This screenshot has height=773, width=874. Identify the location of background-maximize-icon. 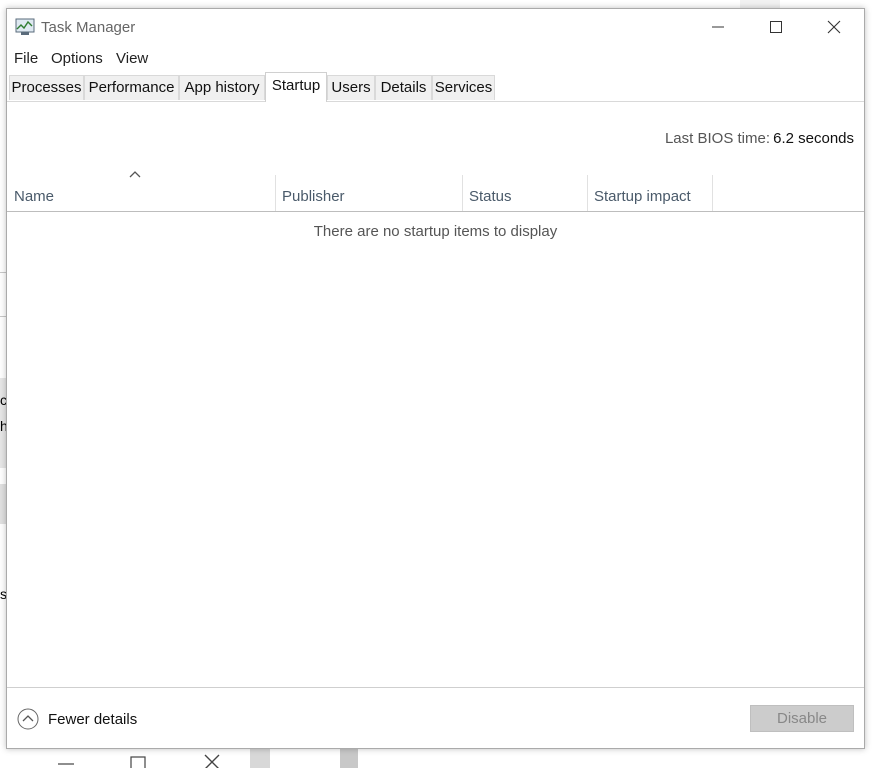
(138, 762).